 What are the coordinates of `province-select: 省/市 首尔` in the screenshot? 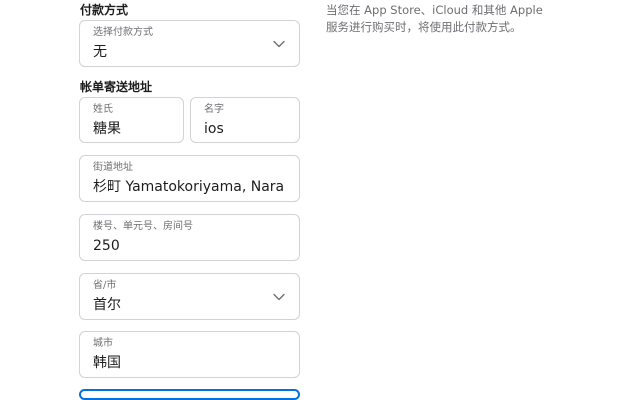 It's located at (189, 296).